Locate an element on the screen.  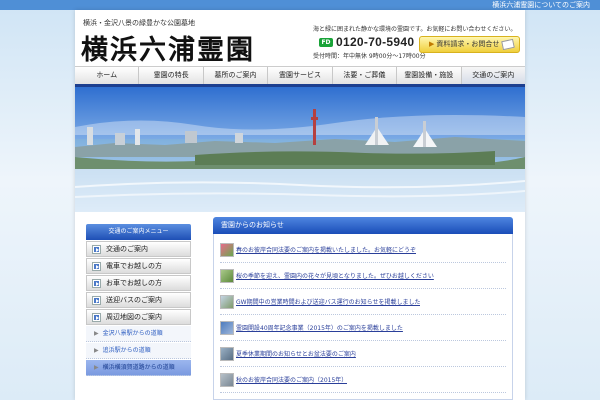
top-info-link: 横浜六浦霊園についてのご案内 is located at coordinates (541, 5).